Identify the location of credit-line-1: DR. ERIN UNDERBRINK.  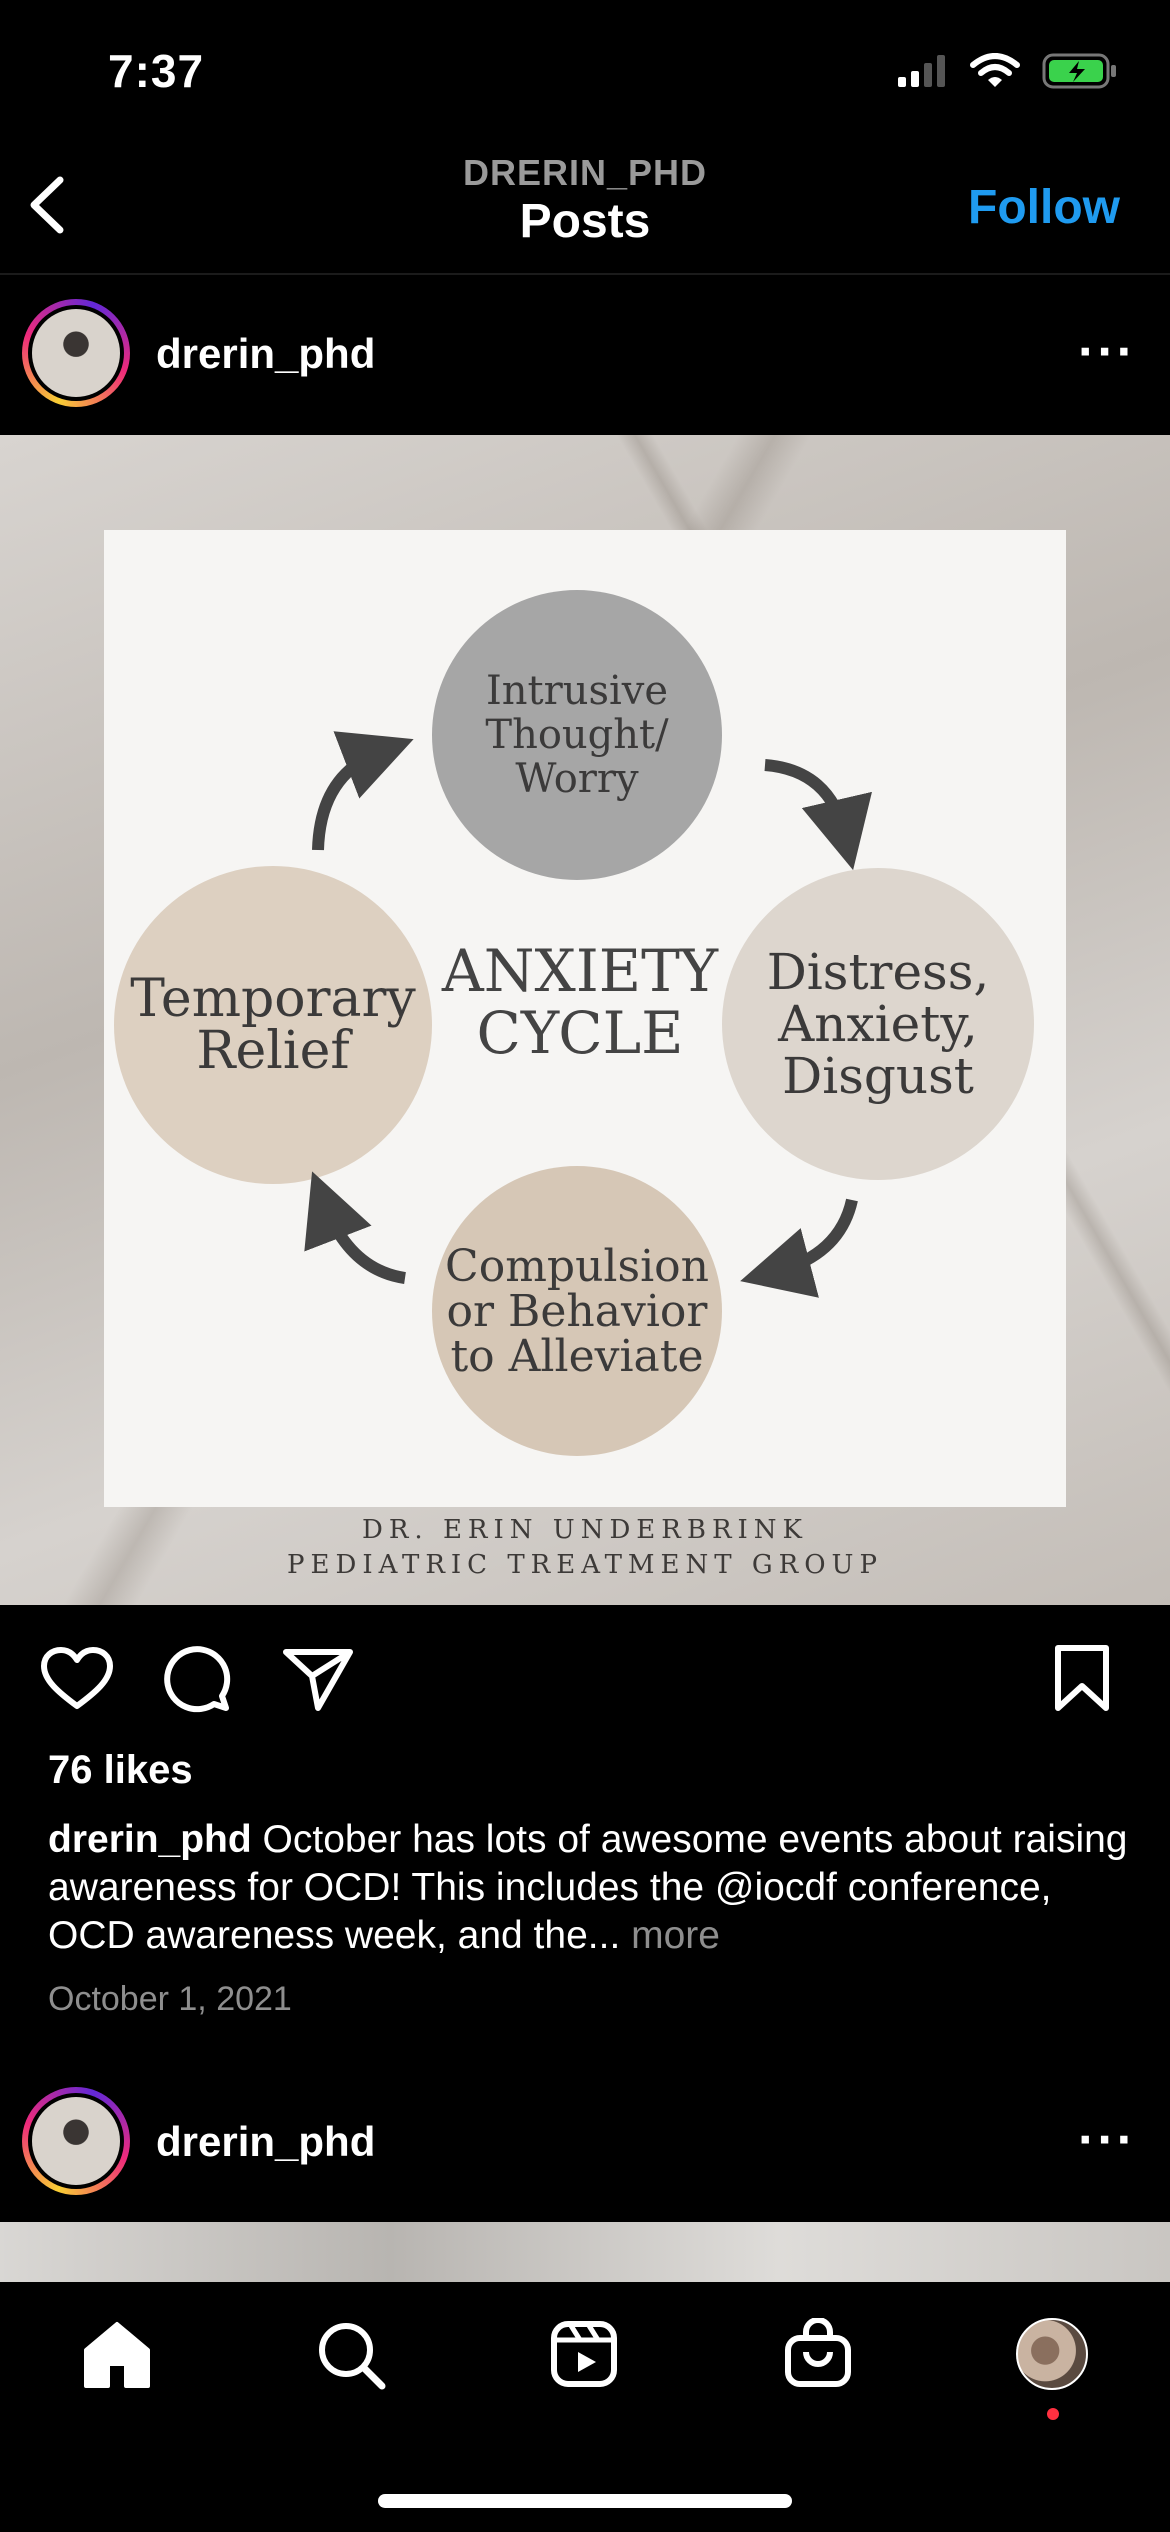
(585, 1530).